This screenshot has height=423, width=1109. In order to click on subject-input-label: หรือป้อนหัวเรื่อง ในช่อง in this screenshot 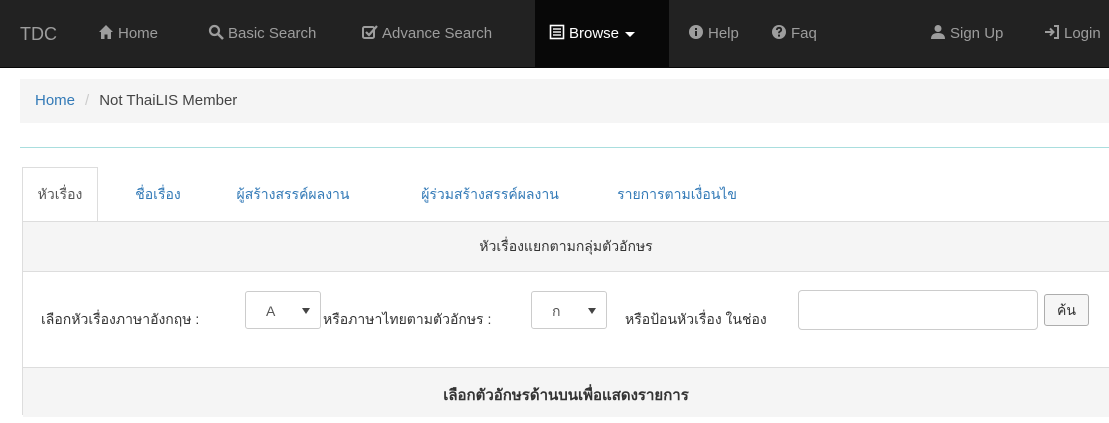, I will do `click(696, 319)`.